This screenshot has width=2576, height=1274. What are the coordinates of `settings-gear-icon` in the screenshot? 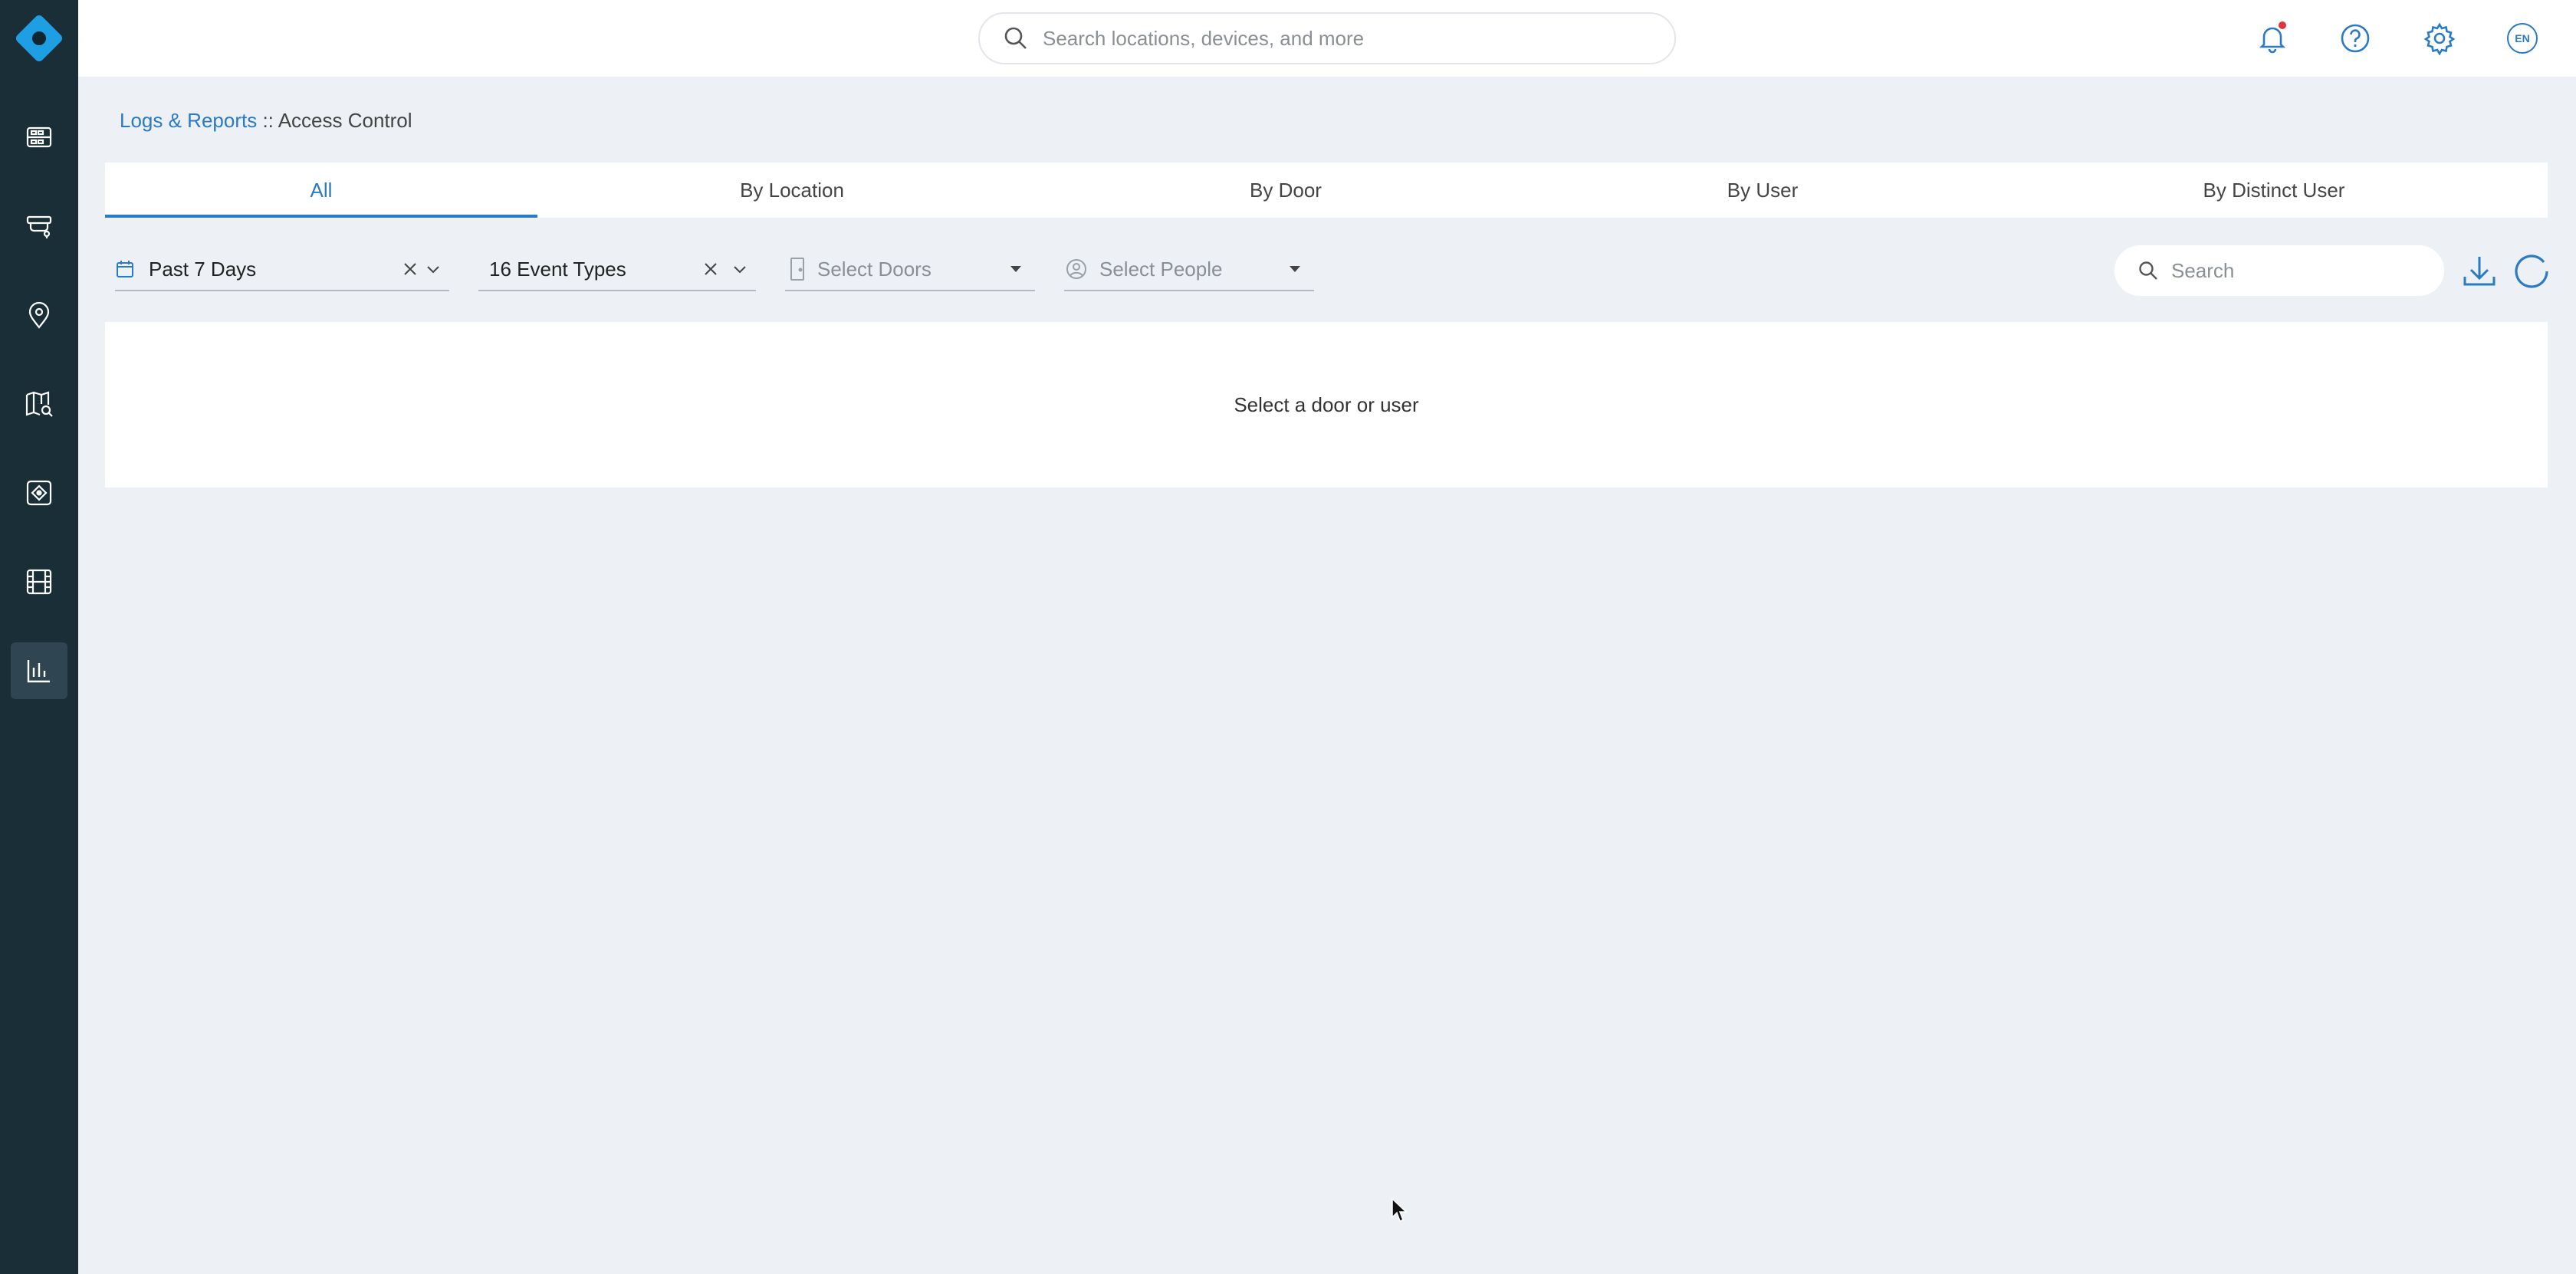 It's located at (2439, 38).